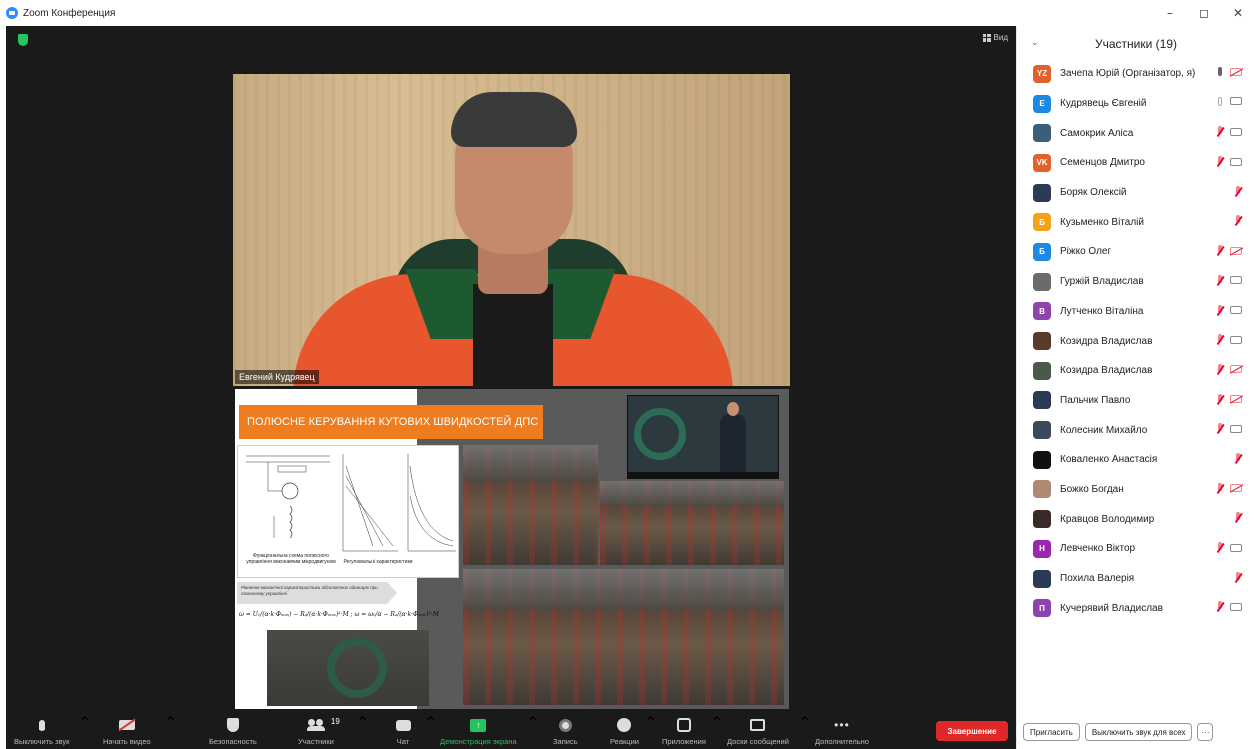 The image size is (1255, 749). I want to click on participant-row: VK Семенцов Дмитро, so click(1136, 163).